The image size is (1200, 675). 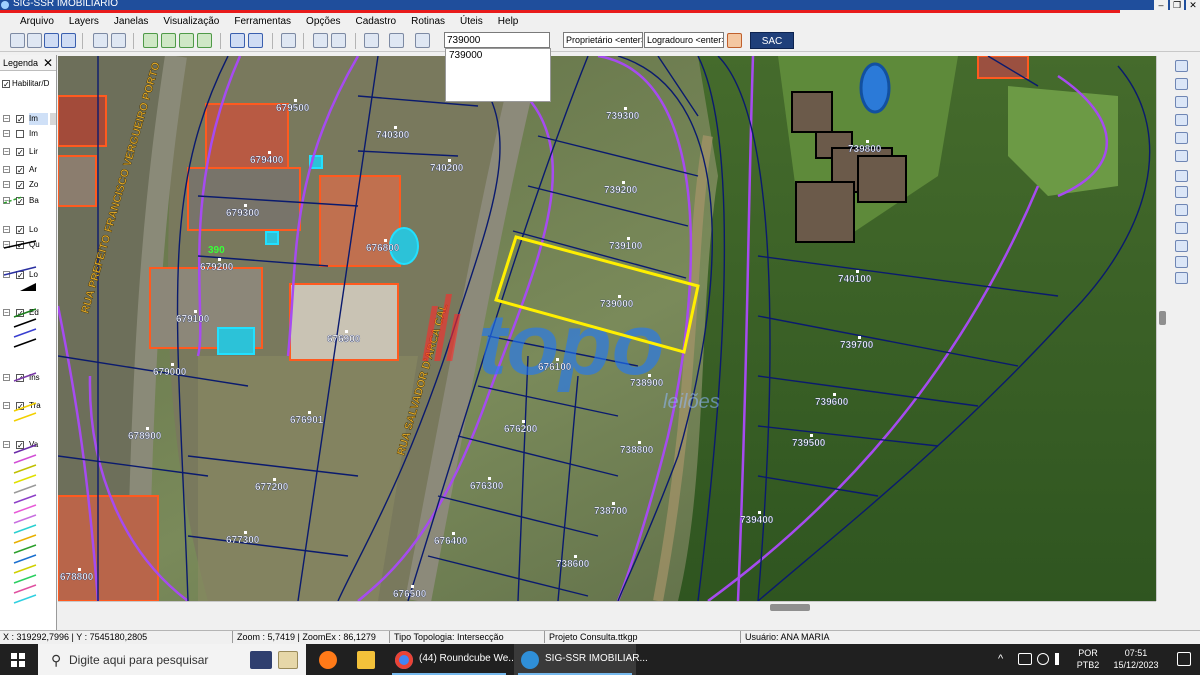 What do you see at coordinates (320, 40) in the screenshot?
I see `measure-icon` at bounding box center [320, 40].